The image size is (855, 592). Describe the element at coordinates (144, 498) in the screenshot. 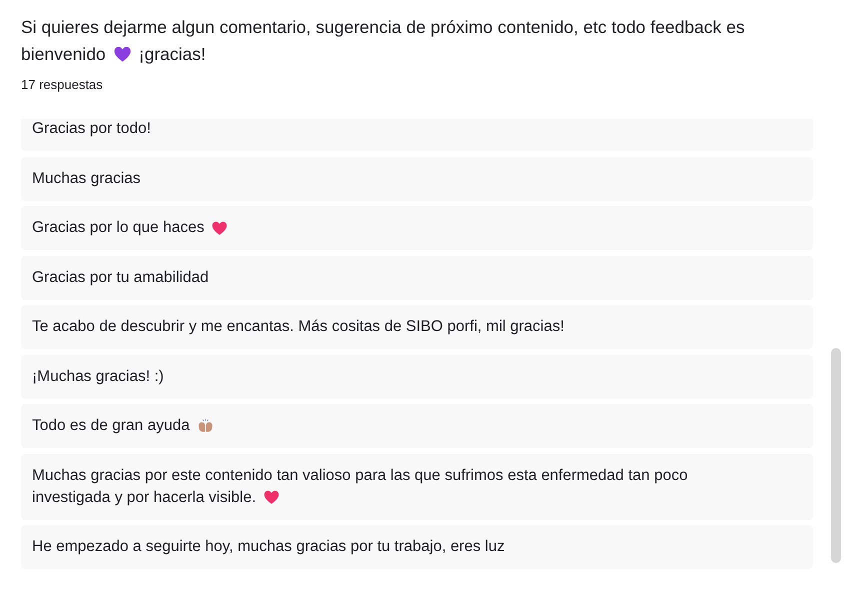

I see `answer-text: investigada y por hacerla visible.` at that location.